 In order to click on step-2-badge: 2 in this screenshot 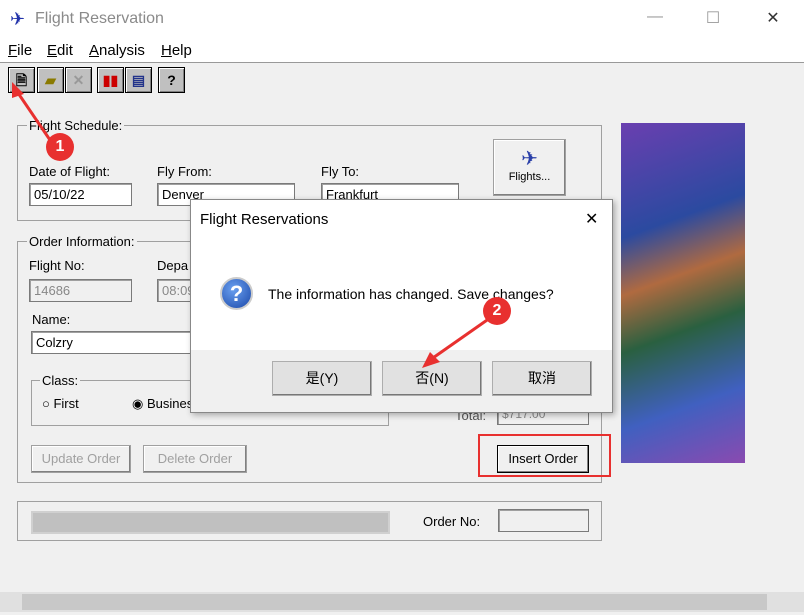, I will do `click(497, 311)`.